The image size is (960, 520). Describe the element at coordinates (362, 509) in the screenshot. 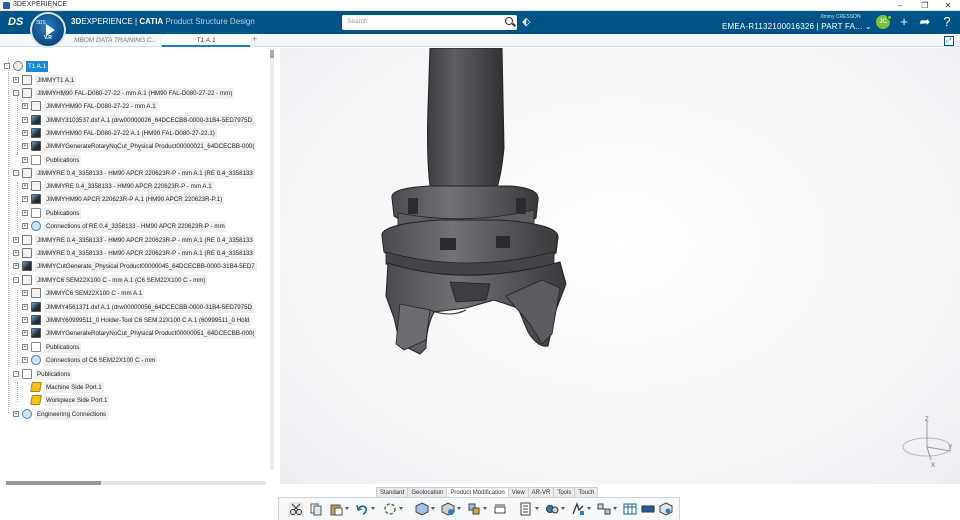

I see `undo-icon` at that location.